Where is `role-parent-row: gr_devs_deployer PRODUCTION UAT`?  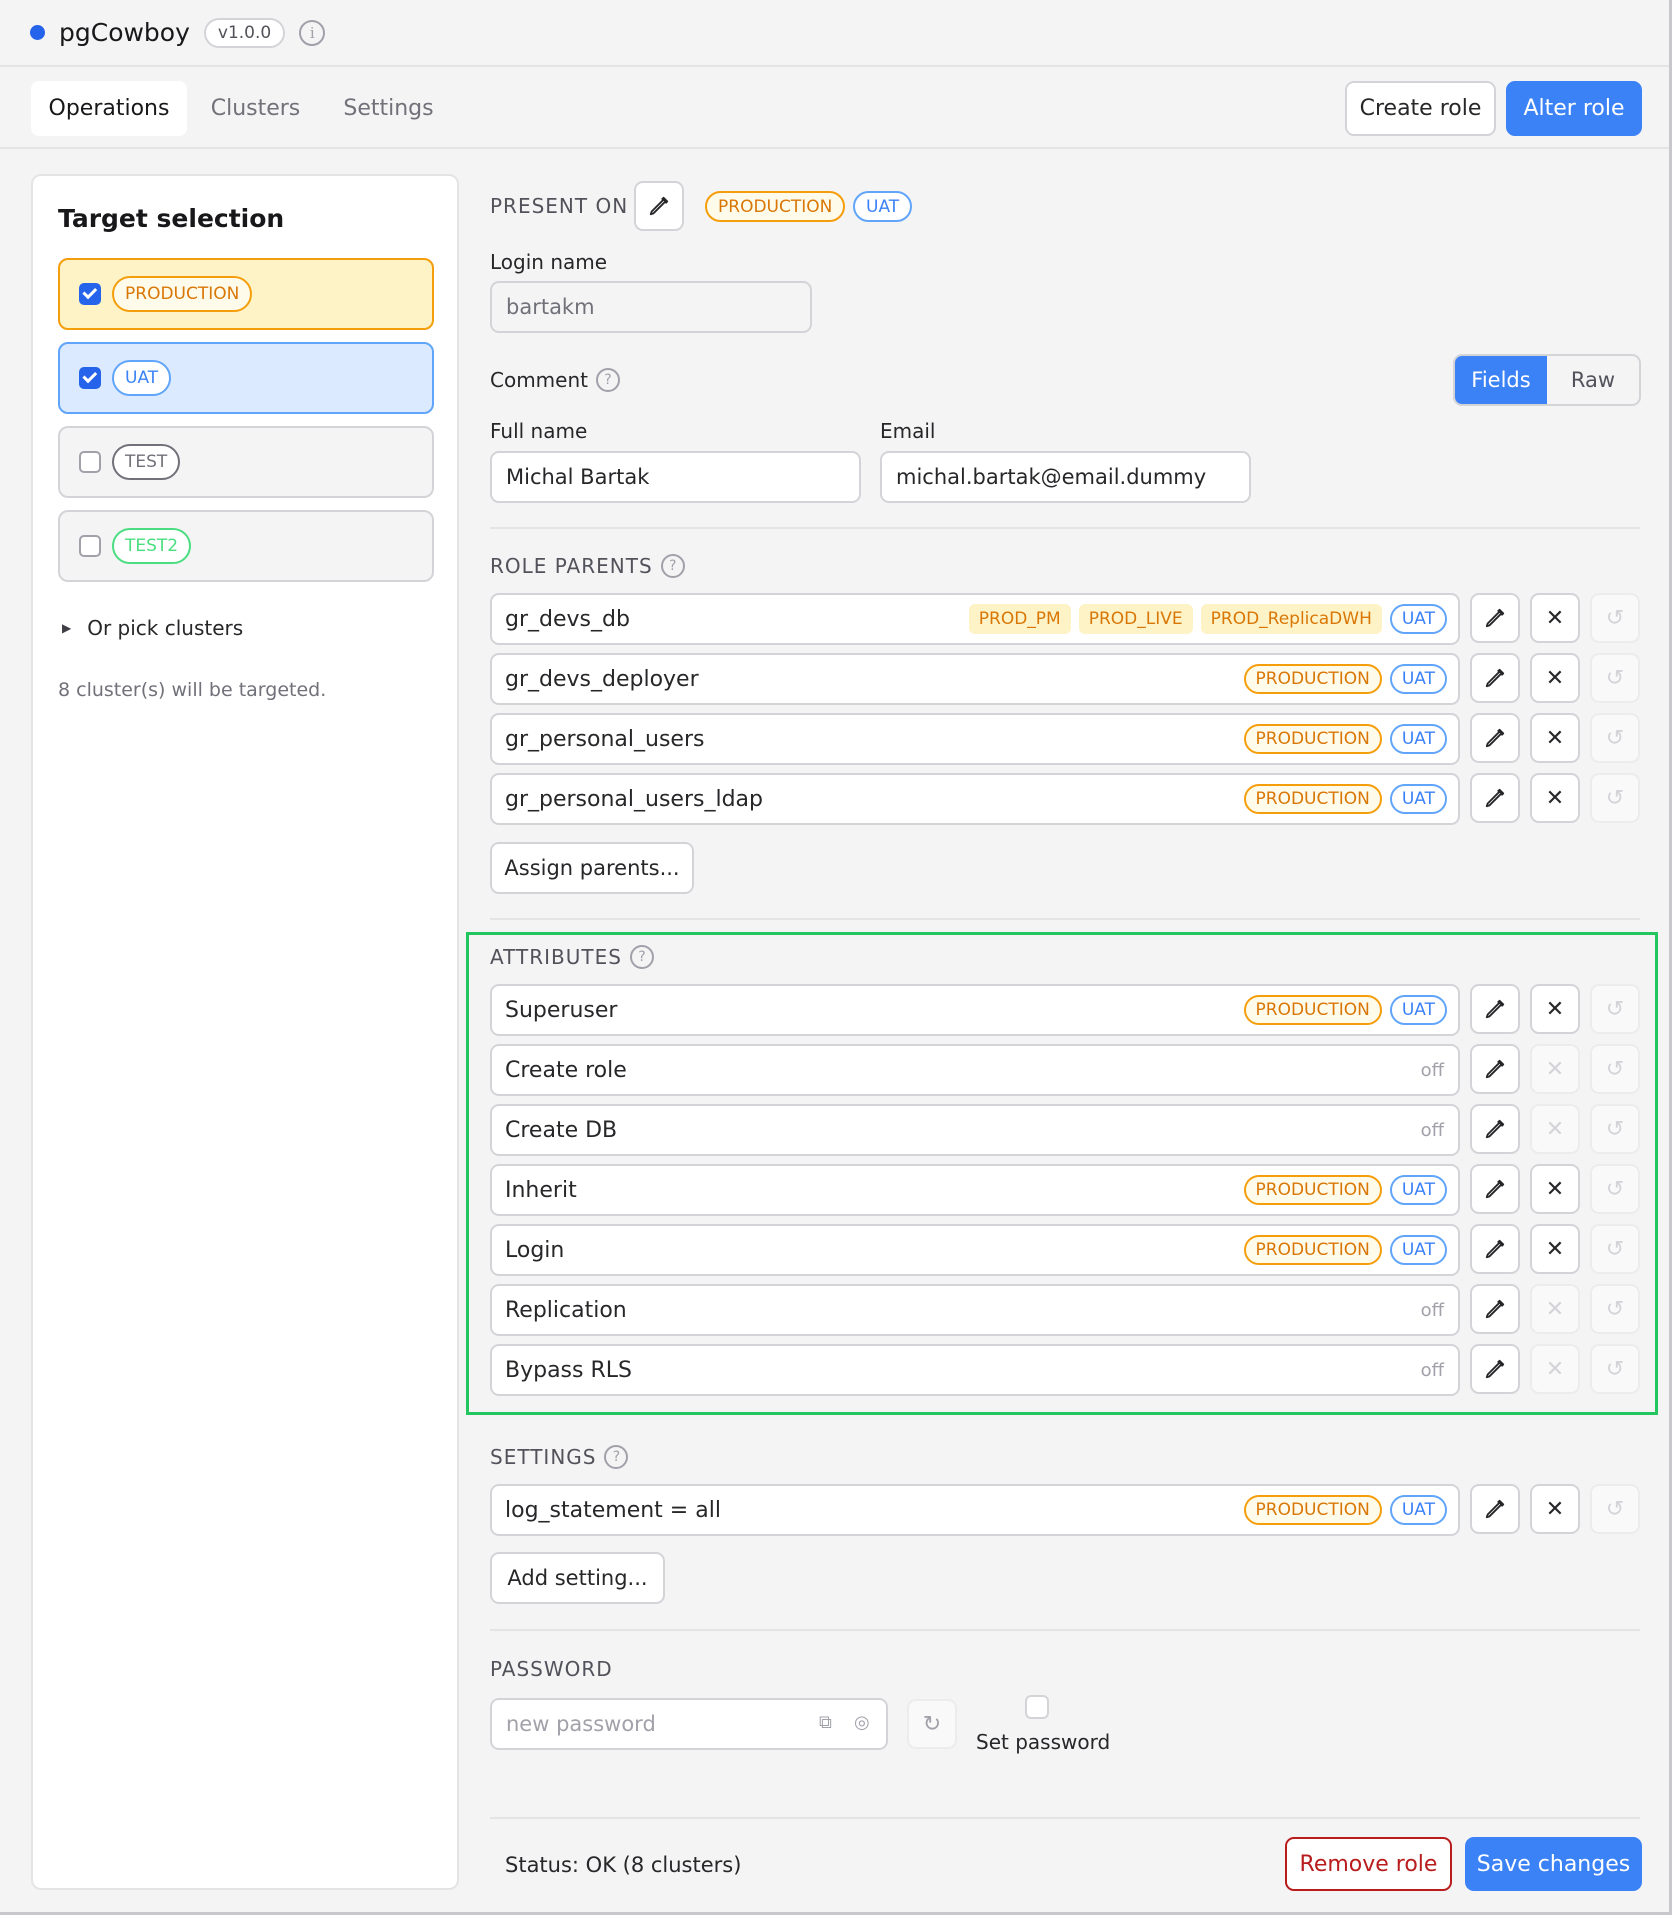 role-parent-row: gr_devs_deployer PRODUCTION UAT is located at coordinates (975, 679).